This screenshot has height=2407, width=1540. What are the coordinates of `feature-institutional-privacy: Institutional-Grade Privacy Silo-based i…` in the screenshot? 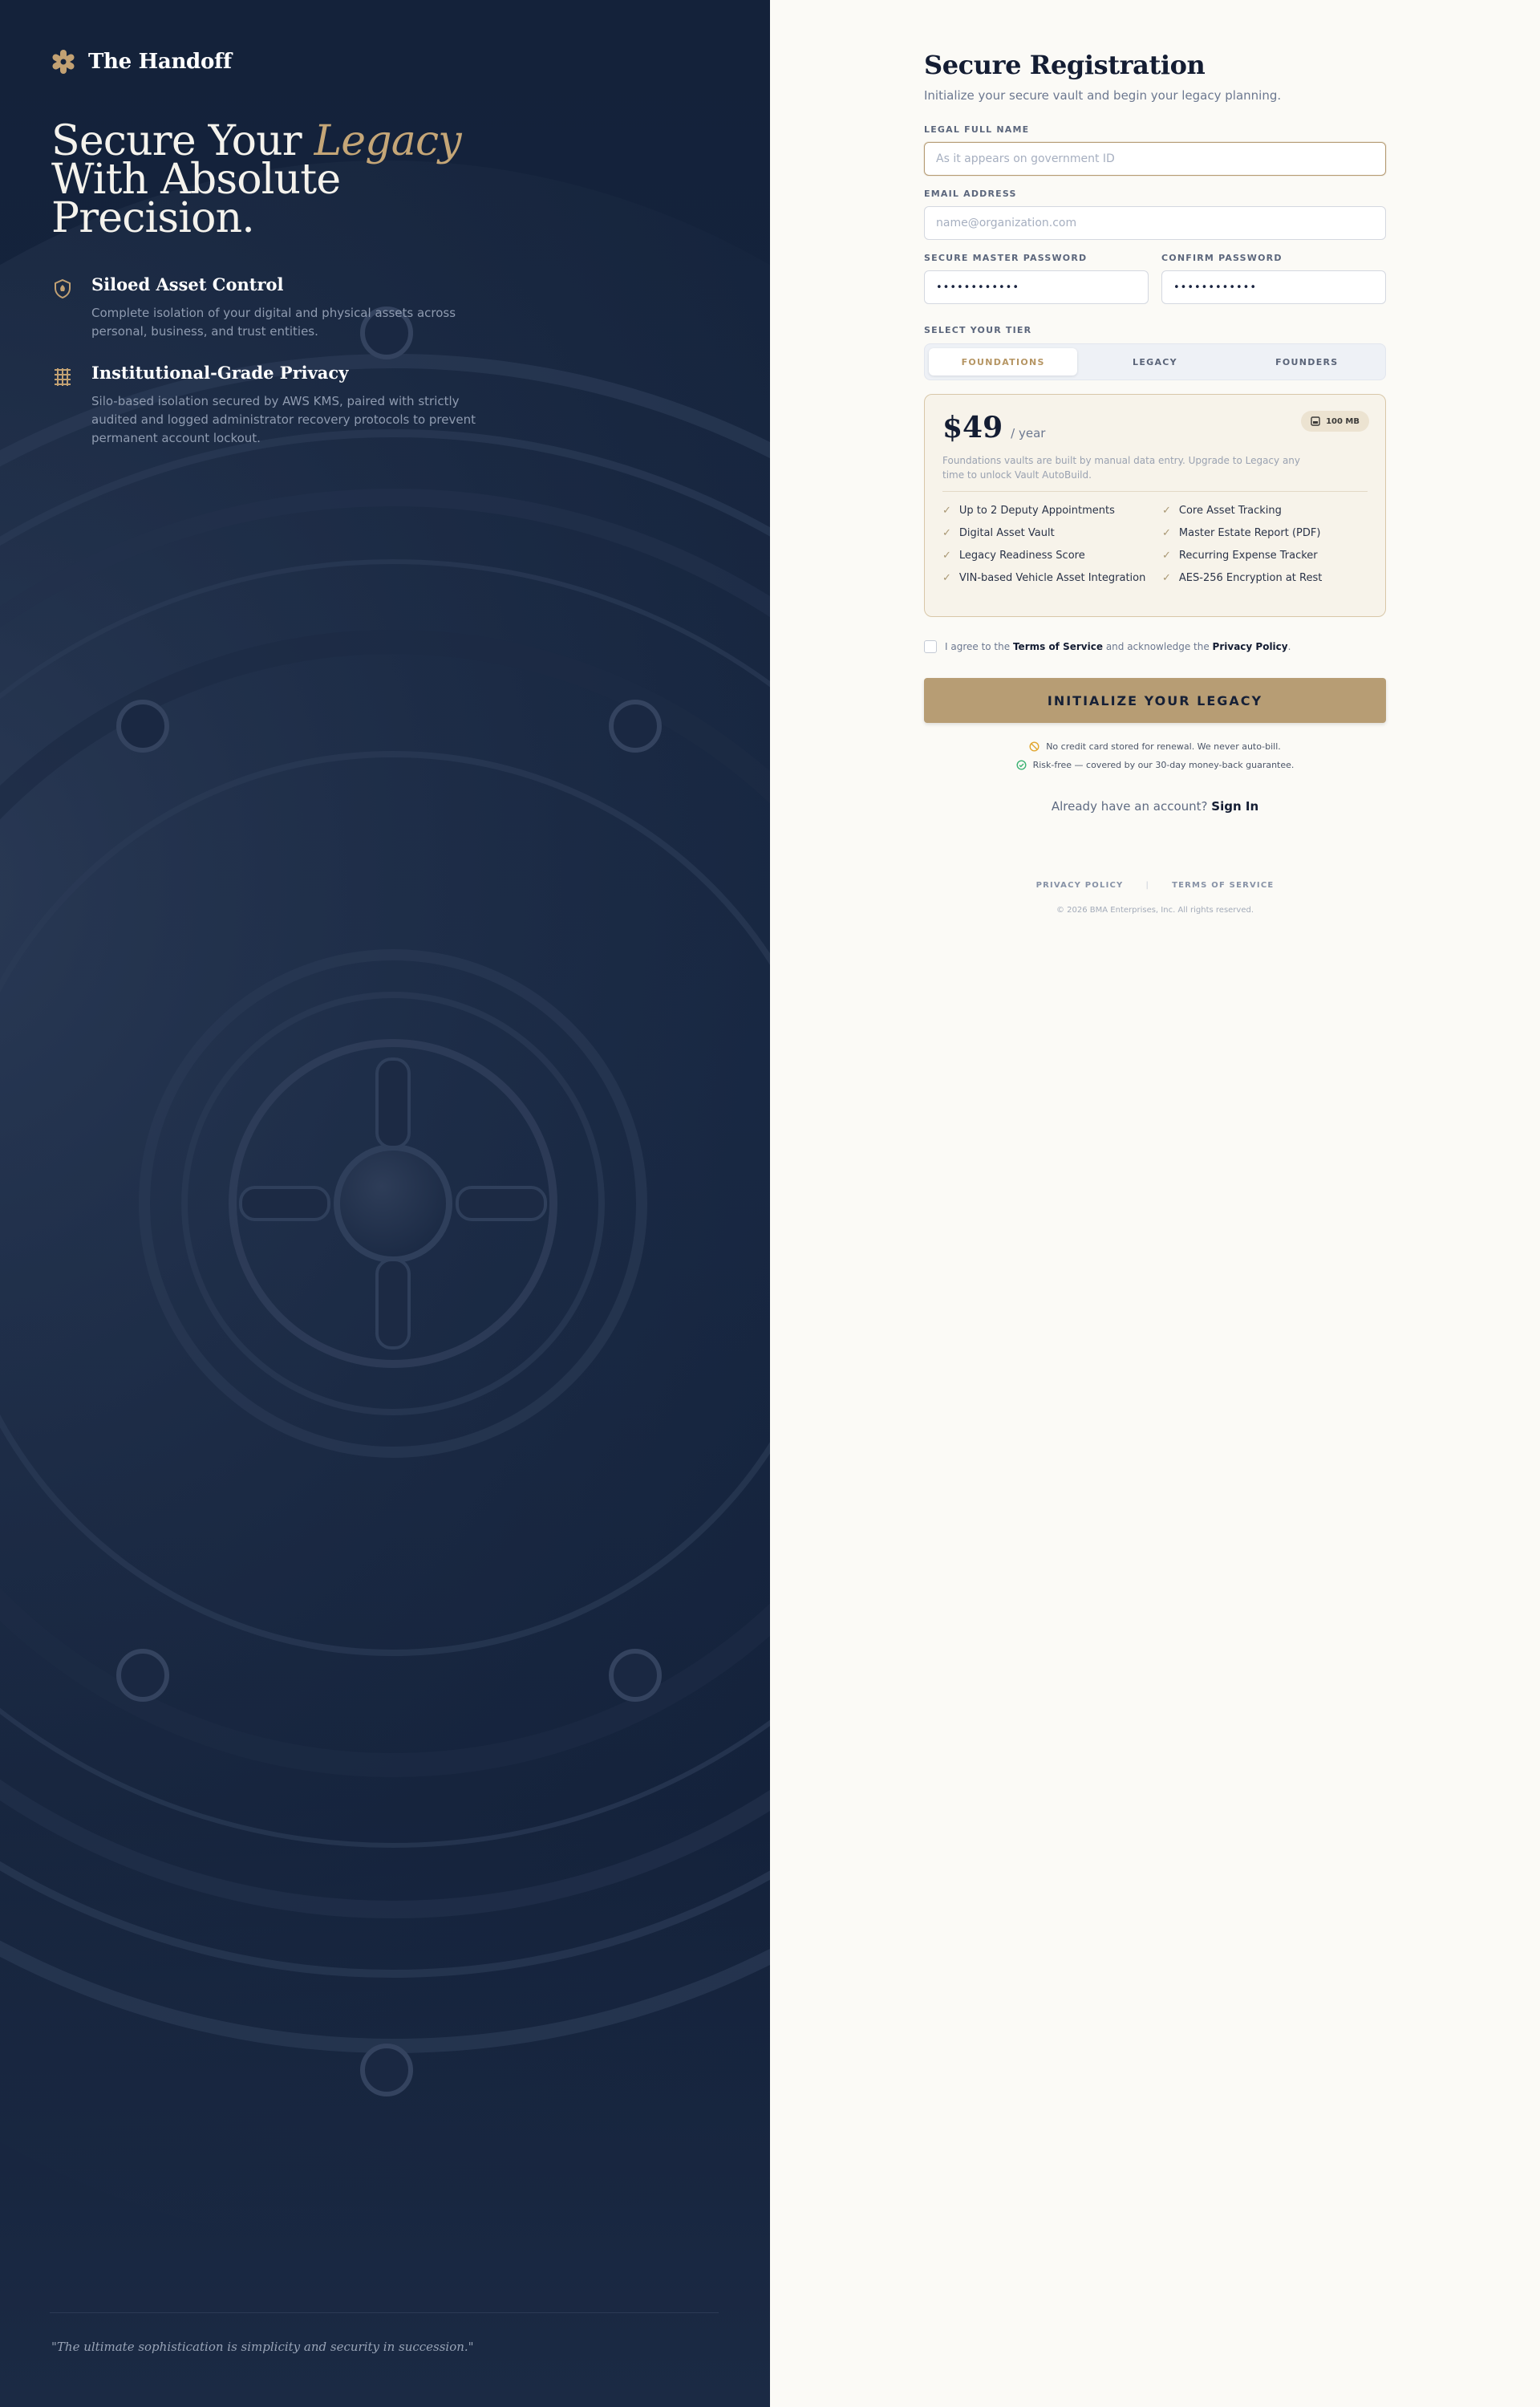 It's located at (275, 405).